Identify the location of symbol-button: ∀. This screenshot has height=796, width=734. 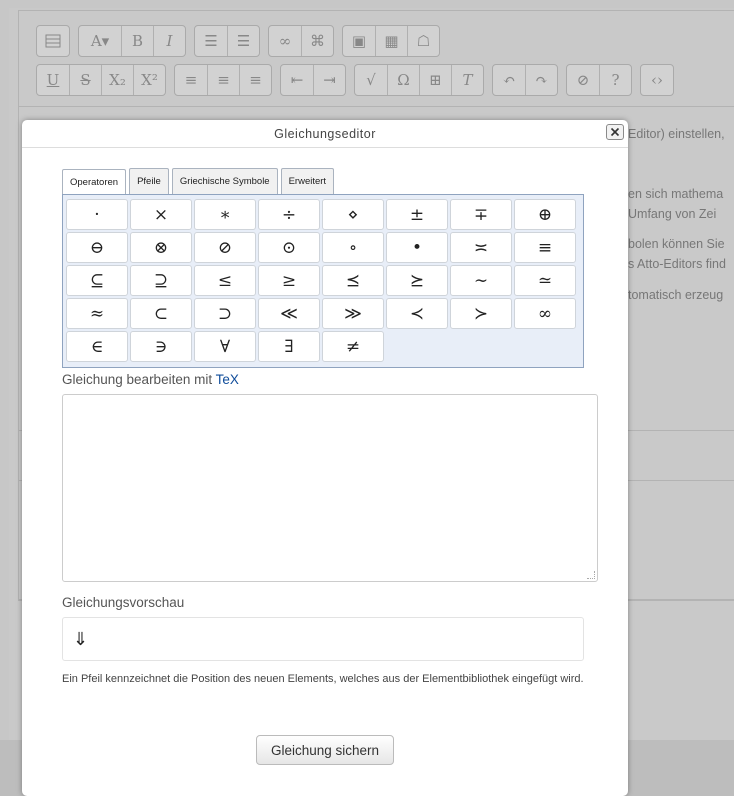
(225, 346).